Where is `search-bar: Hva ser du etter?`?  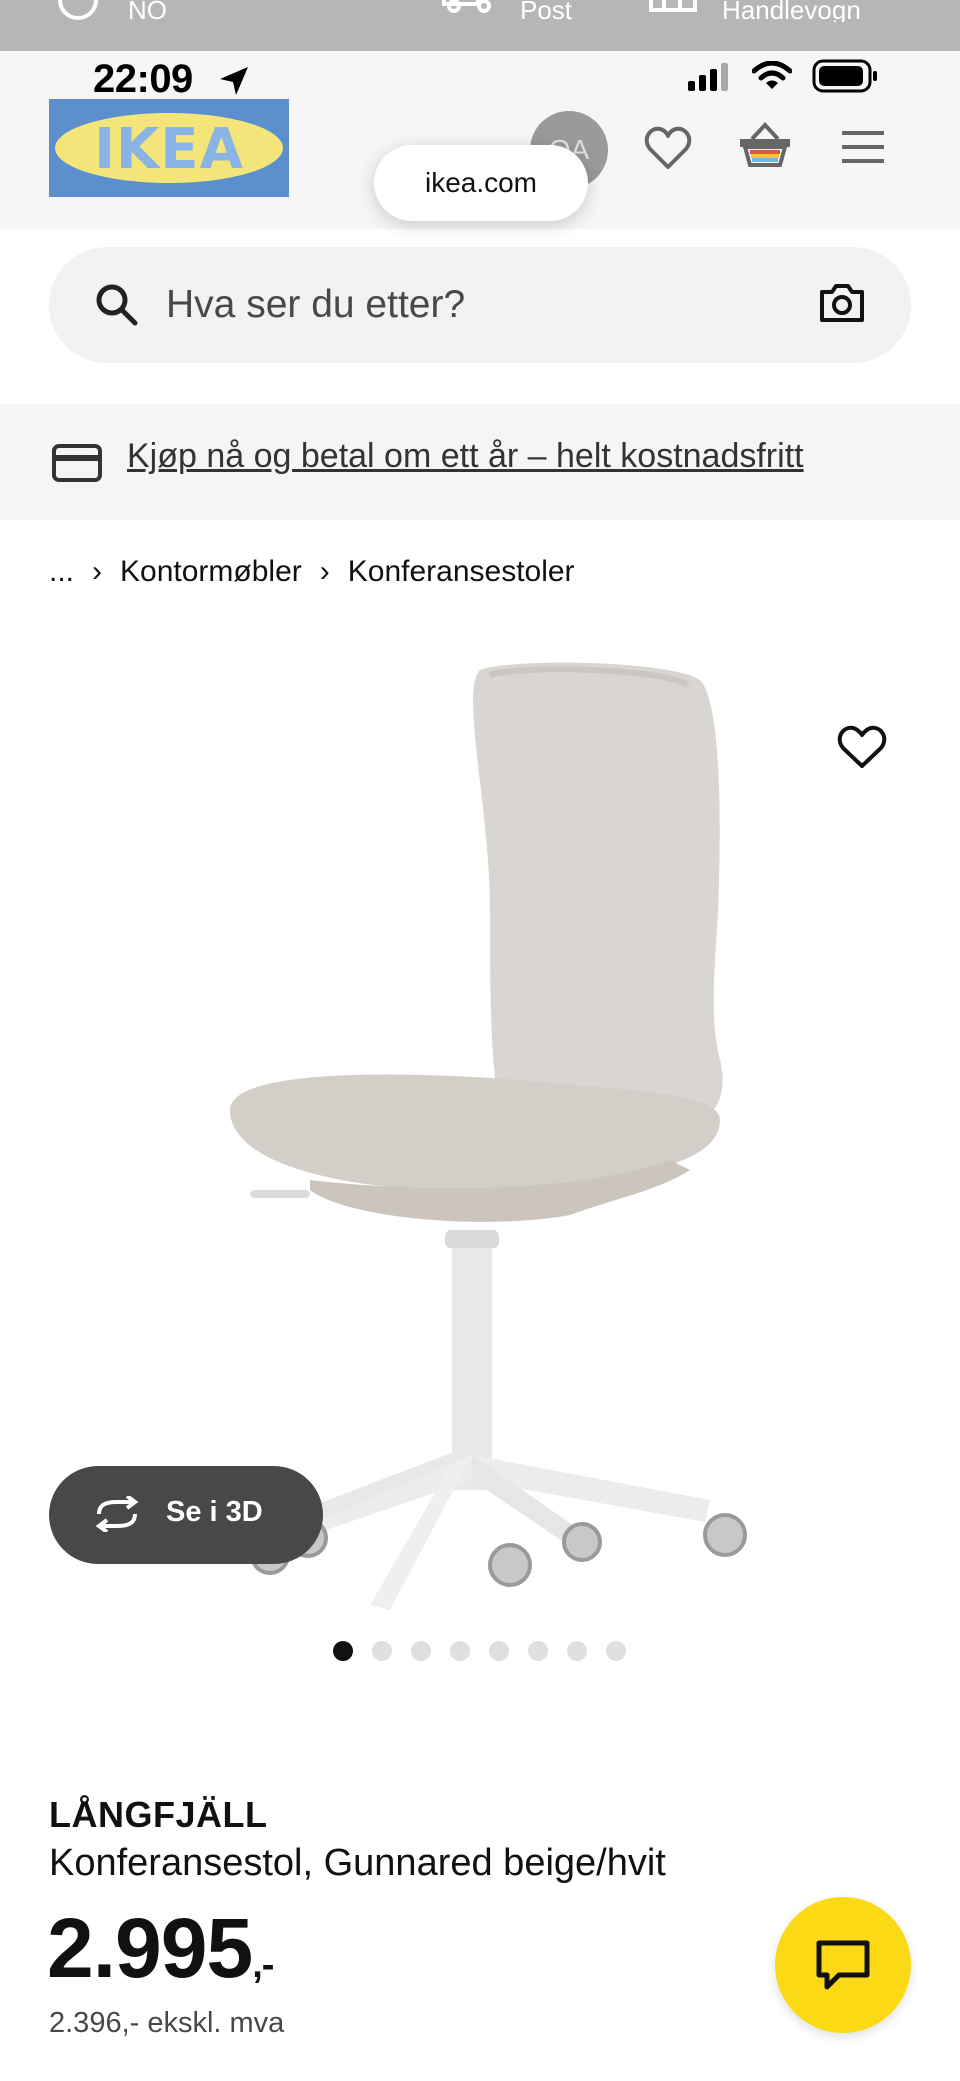
search-bar: Hva ser du etter? is located at coordinates (480, 305).